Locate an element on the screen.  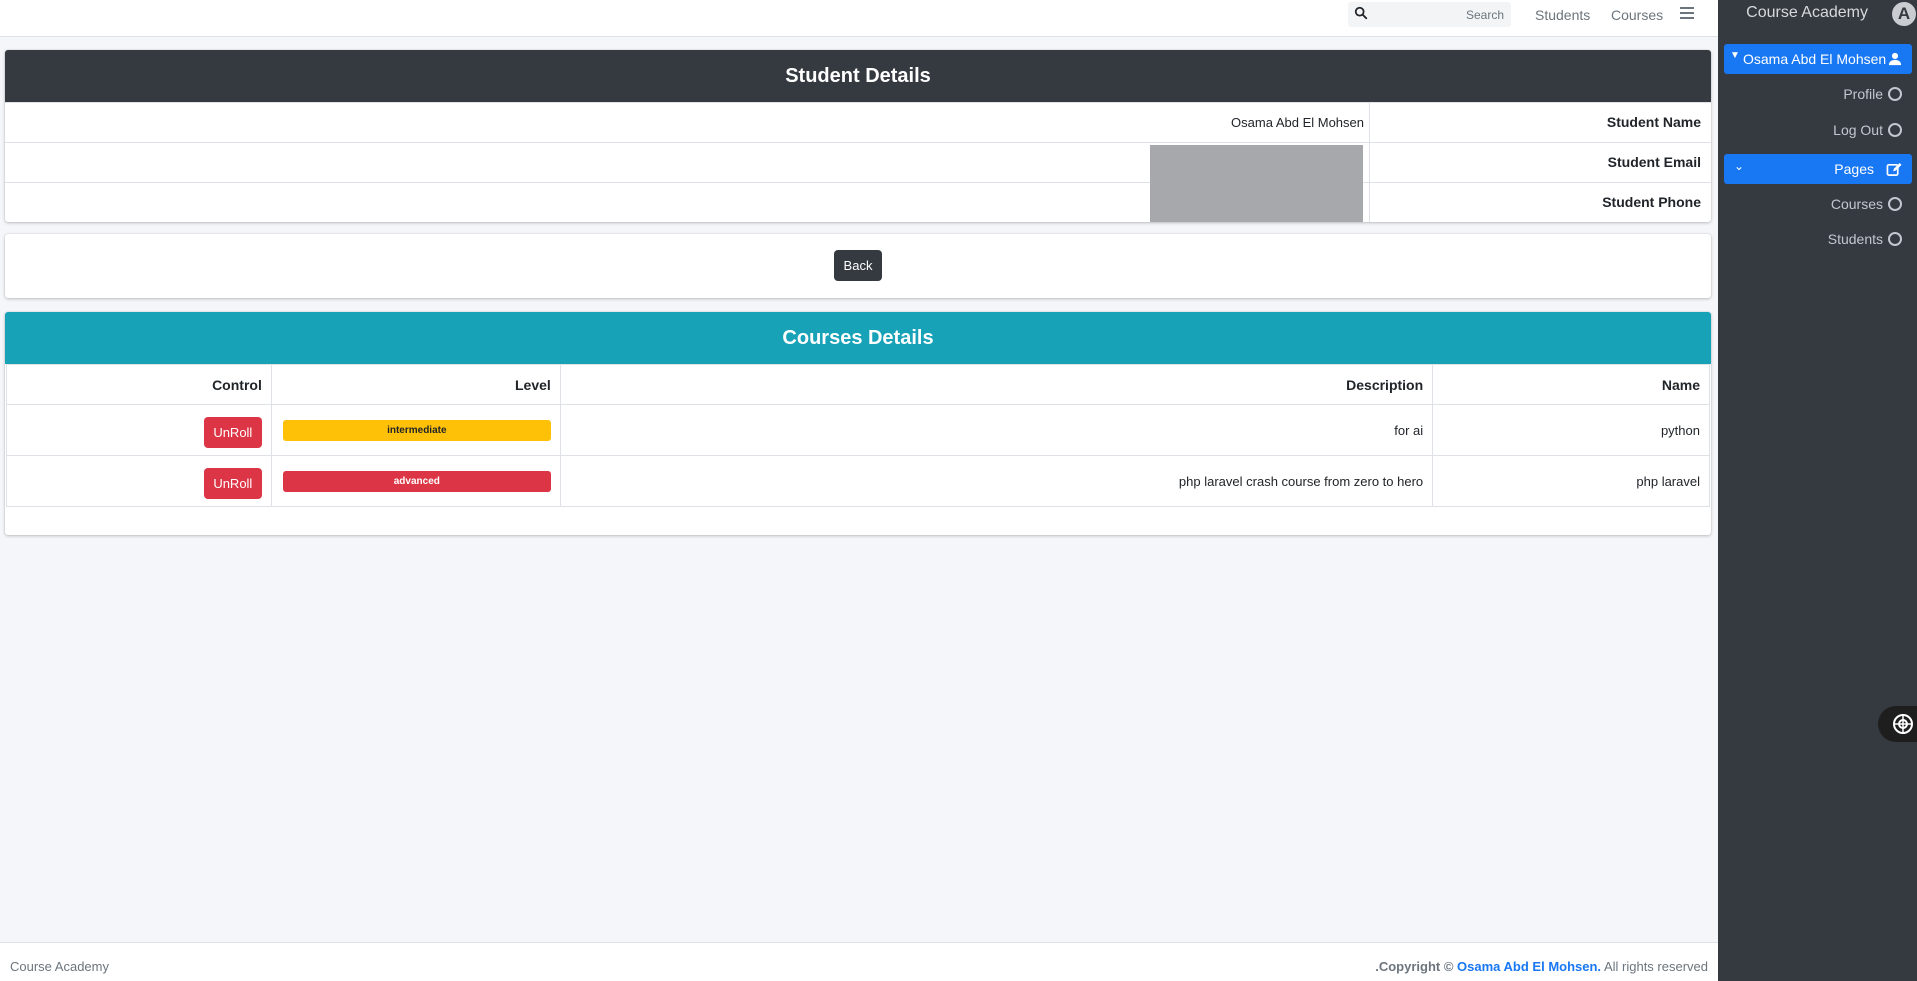
student-name-row: Osama Abd El Mohsen Student Name is located at coordinates (858, 122).